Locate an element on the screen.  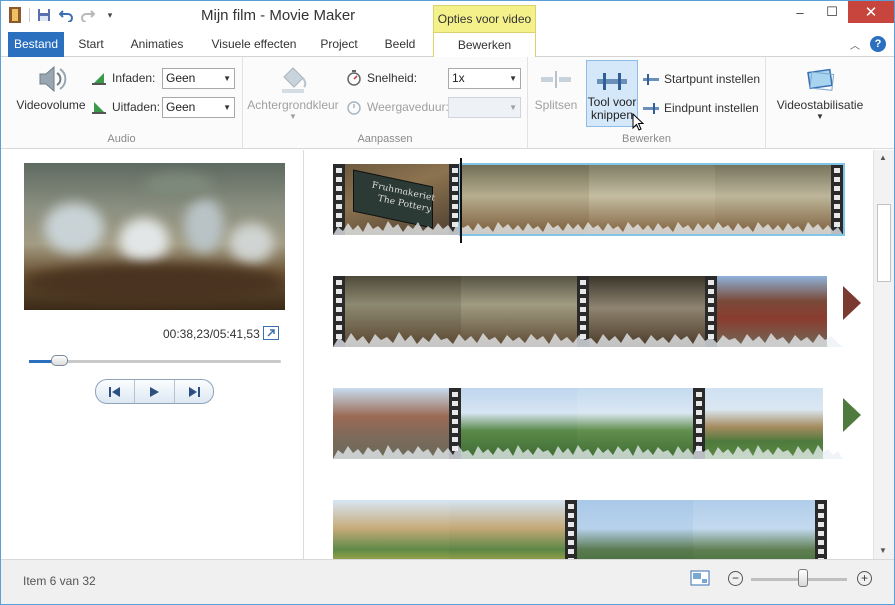
context-tab-header: Opties voor video is located at coordinates (484, 18).